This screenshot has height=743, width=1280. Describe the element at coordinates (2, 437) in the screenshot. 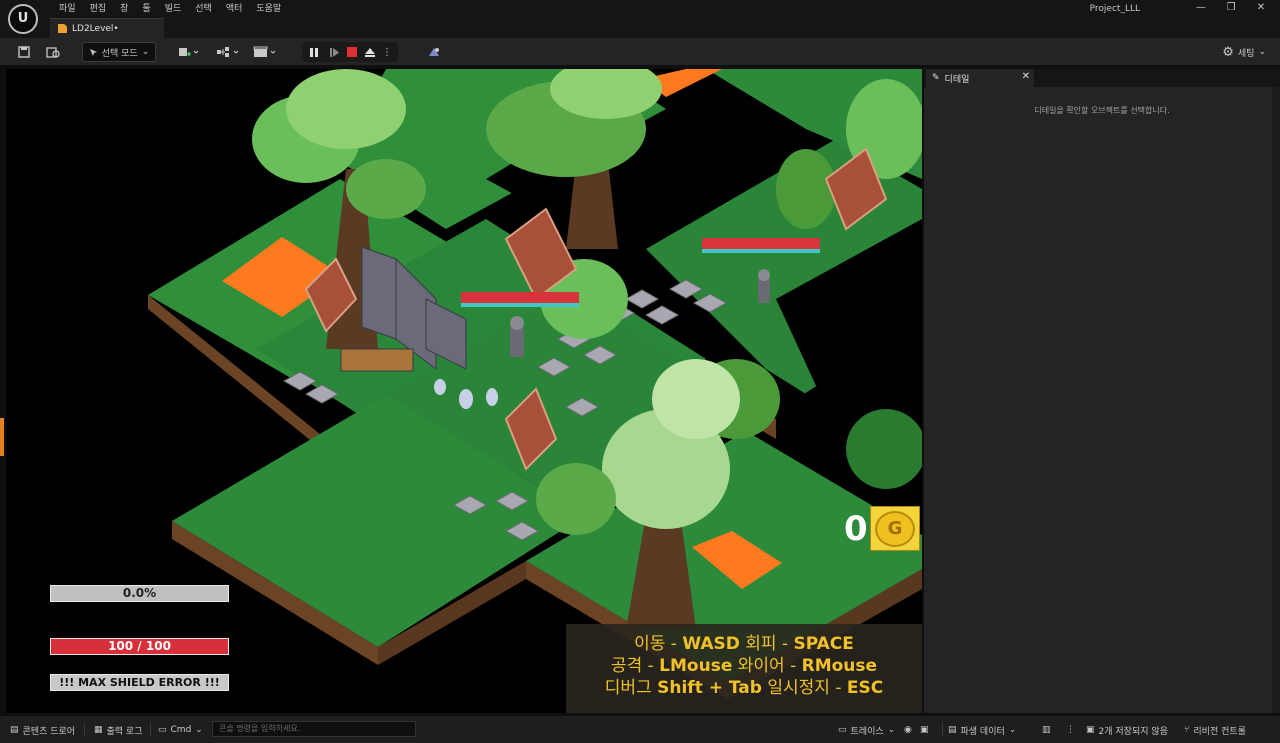

I see `panel-edge-marker` at that location.